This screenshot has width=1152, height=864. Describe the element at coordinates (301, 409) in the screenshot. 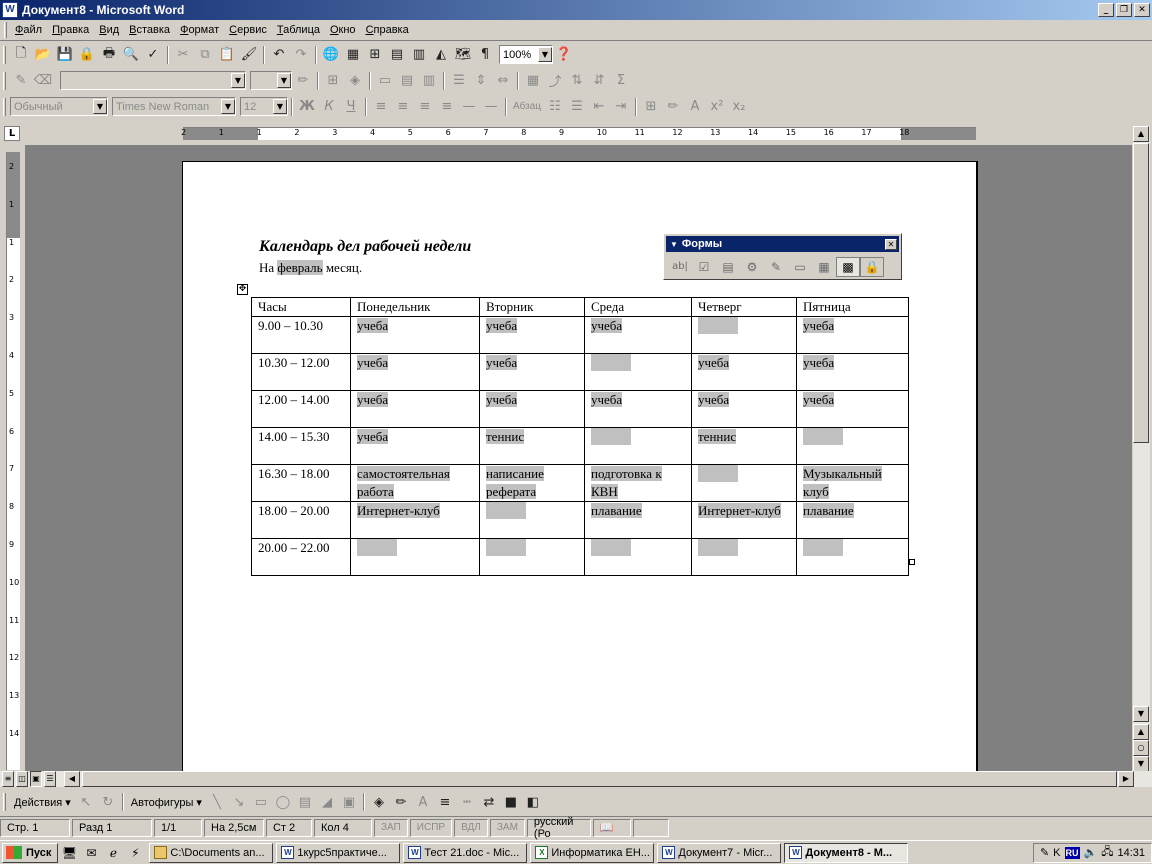

I see `time-cell: 12.00 – 14.00` at that location.